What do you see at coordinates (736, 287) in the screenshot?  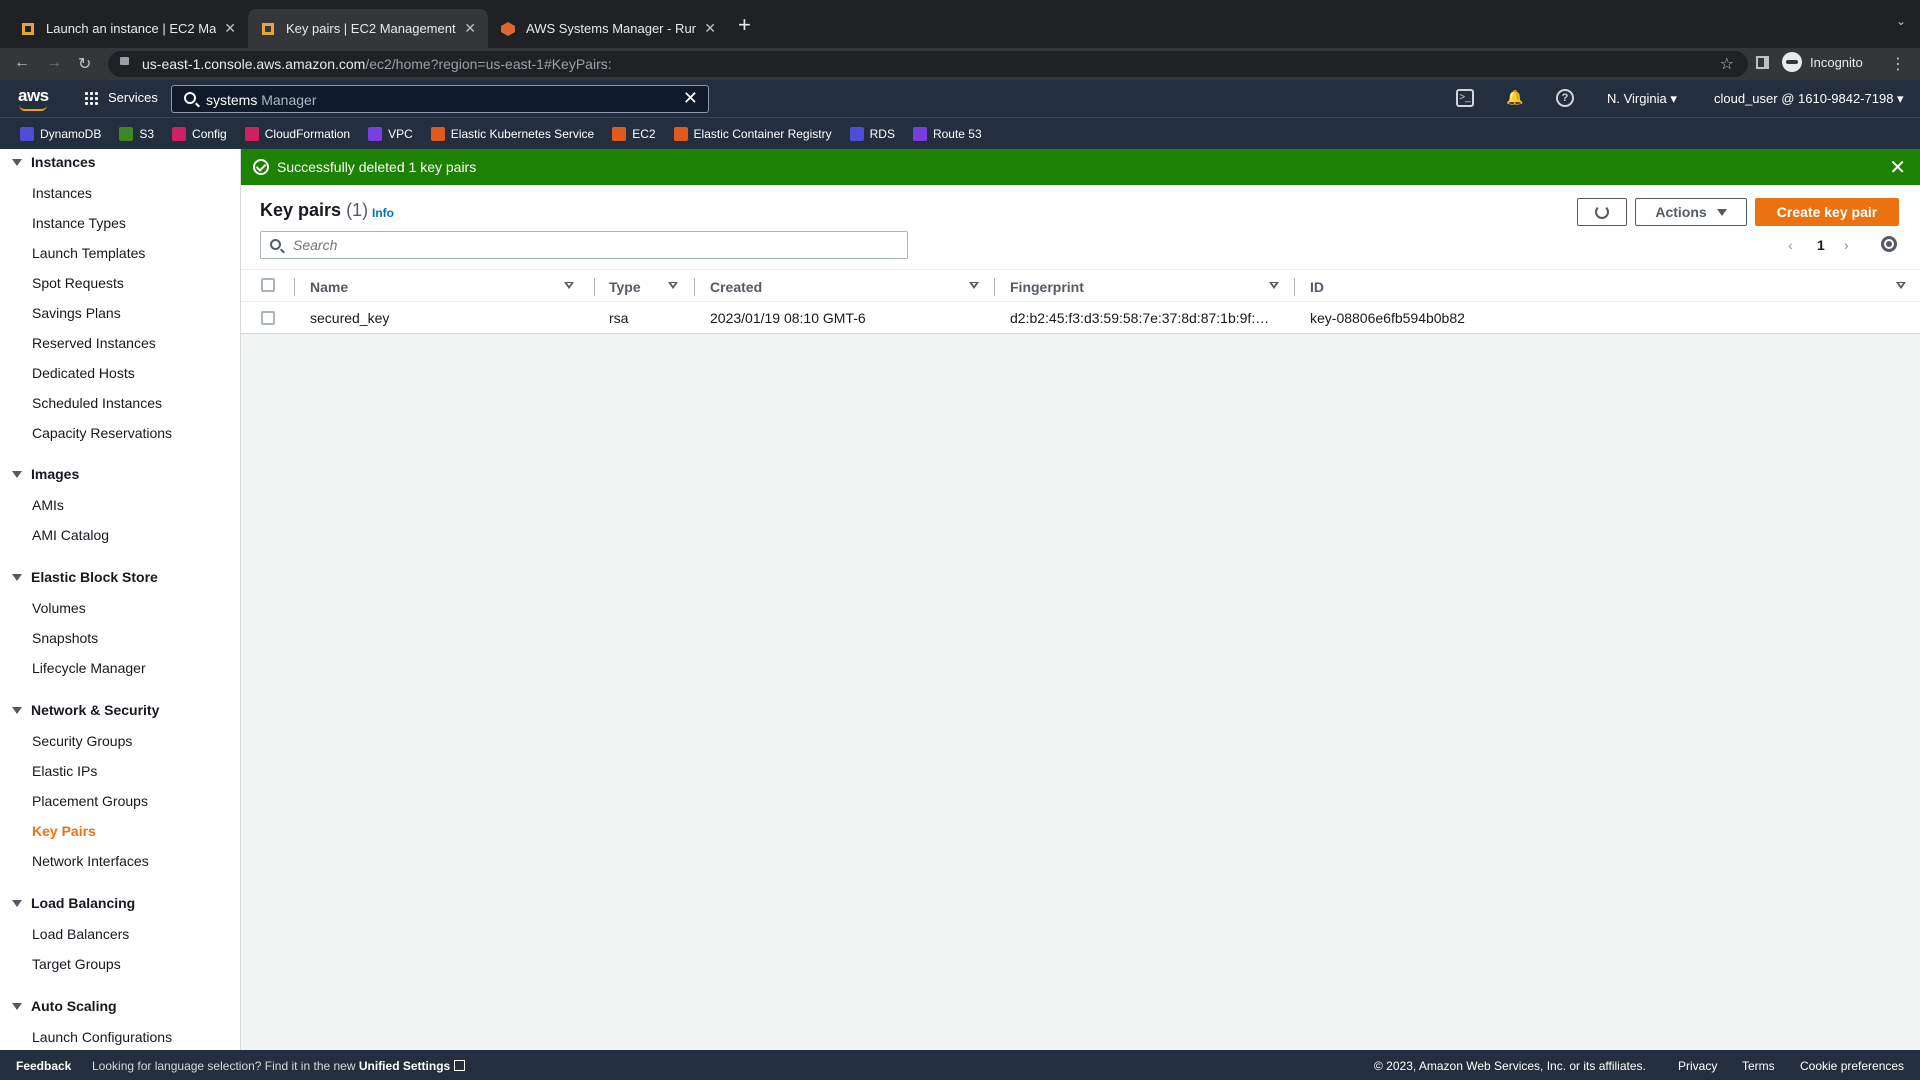 I see `column-header-created: Created` at bounding box center [736, 287].